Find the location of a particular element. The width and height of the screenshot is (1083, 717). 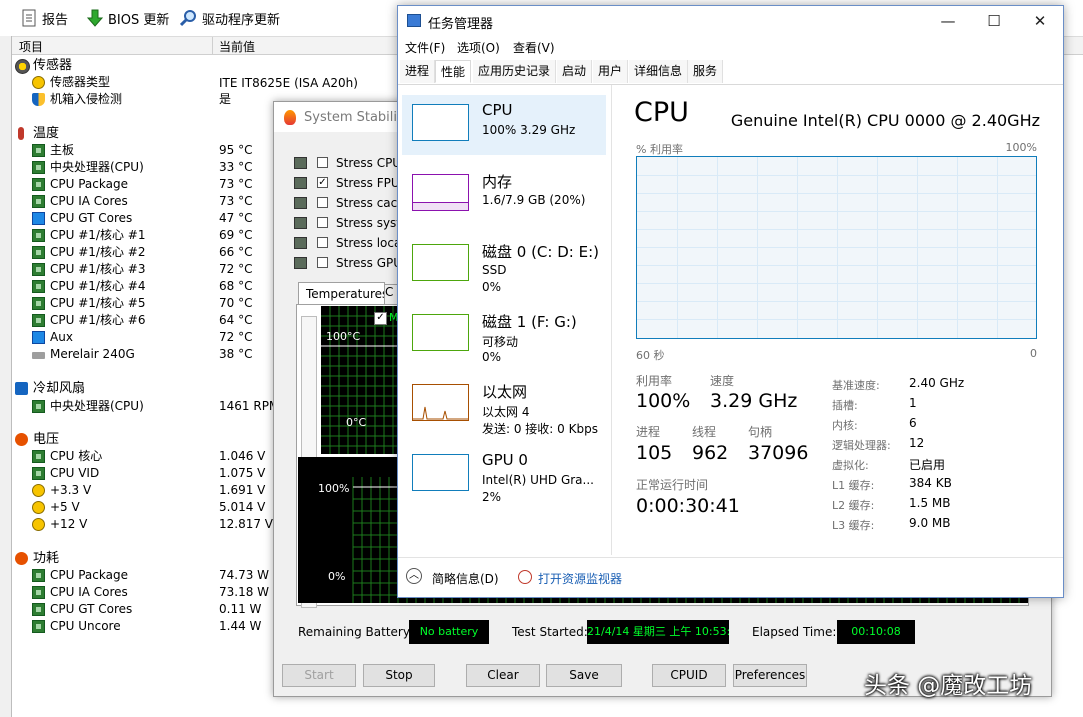

row-value: 5.014 V is located at coordinates (242, 507).